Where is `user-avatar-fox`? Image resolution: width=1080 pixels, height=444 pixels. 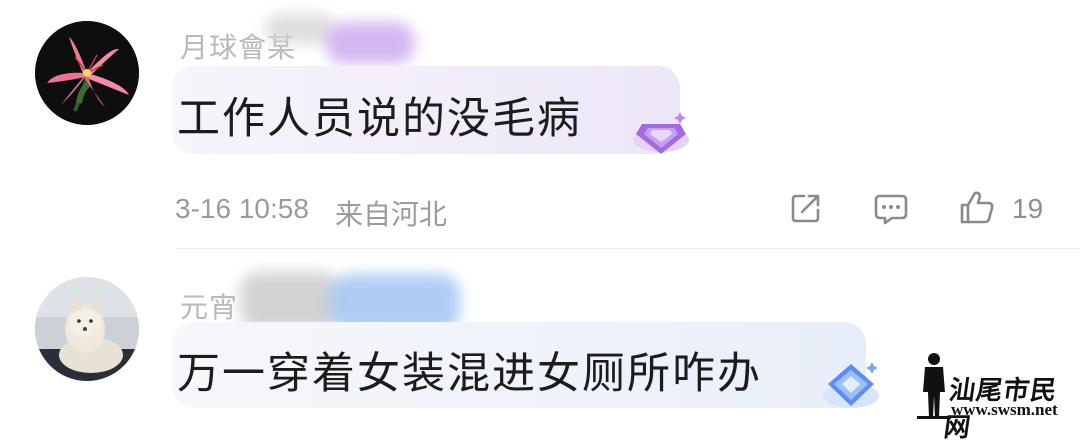 user-avatar-fox is located at coordinates (87, 329).